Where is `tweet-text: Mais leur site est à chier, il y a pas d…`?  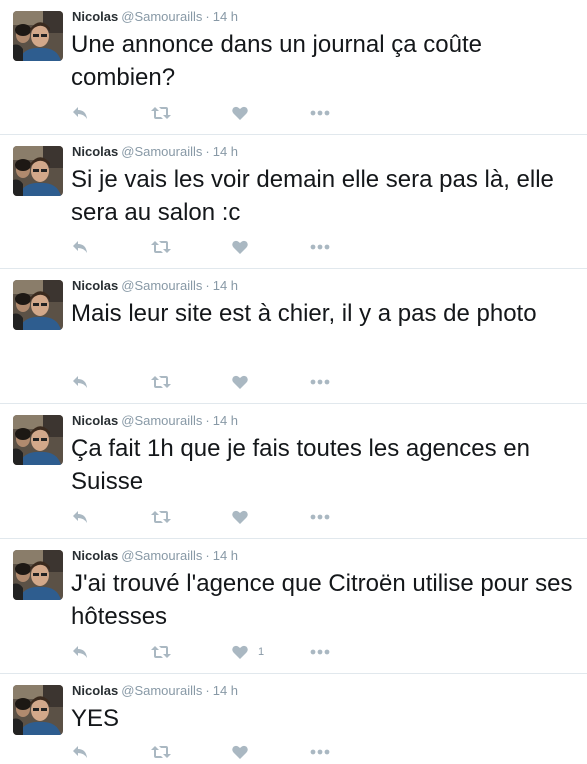 tweet-text: Mais leur site est à chier, il y a pas d… is located at coordinates (304, 313).